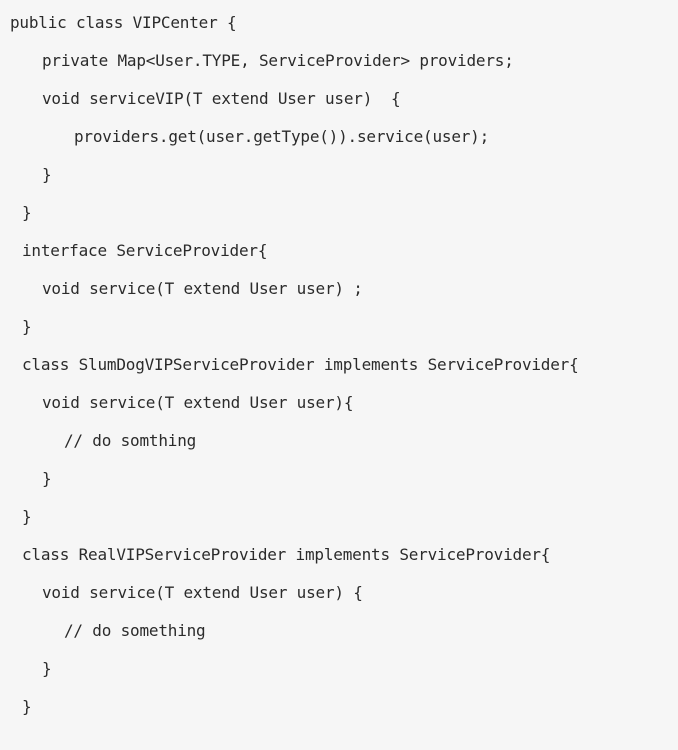 This screenshot has width=678, height=750. Describe the element at coordinates (221, 98) in the screenshot. I see `code-text: void serviceVIP(T extend User user) {` at that location.